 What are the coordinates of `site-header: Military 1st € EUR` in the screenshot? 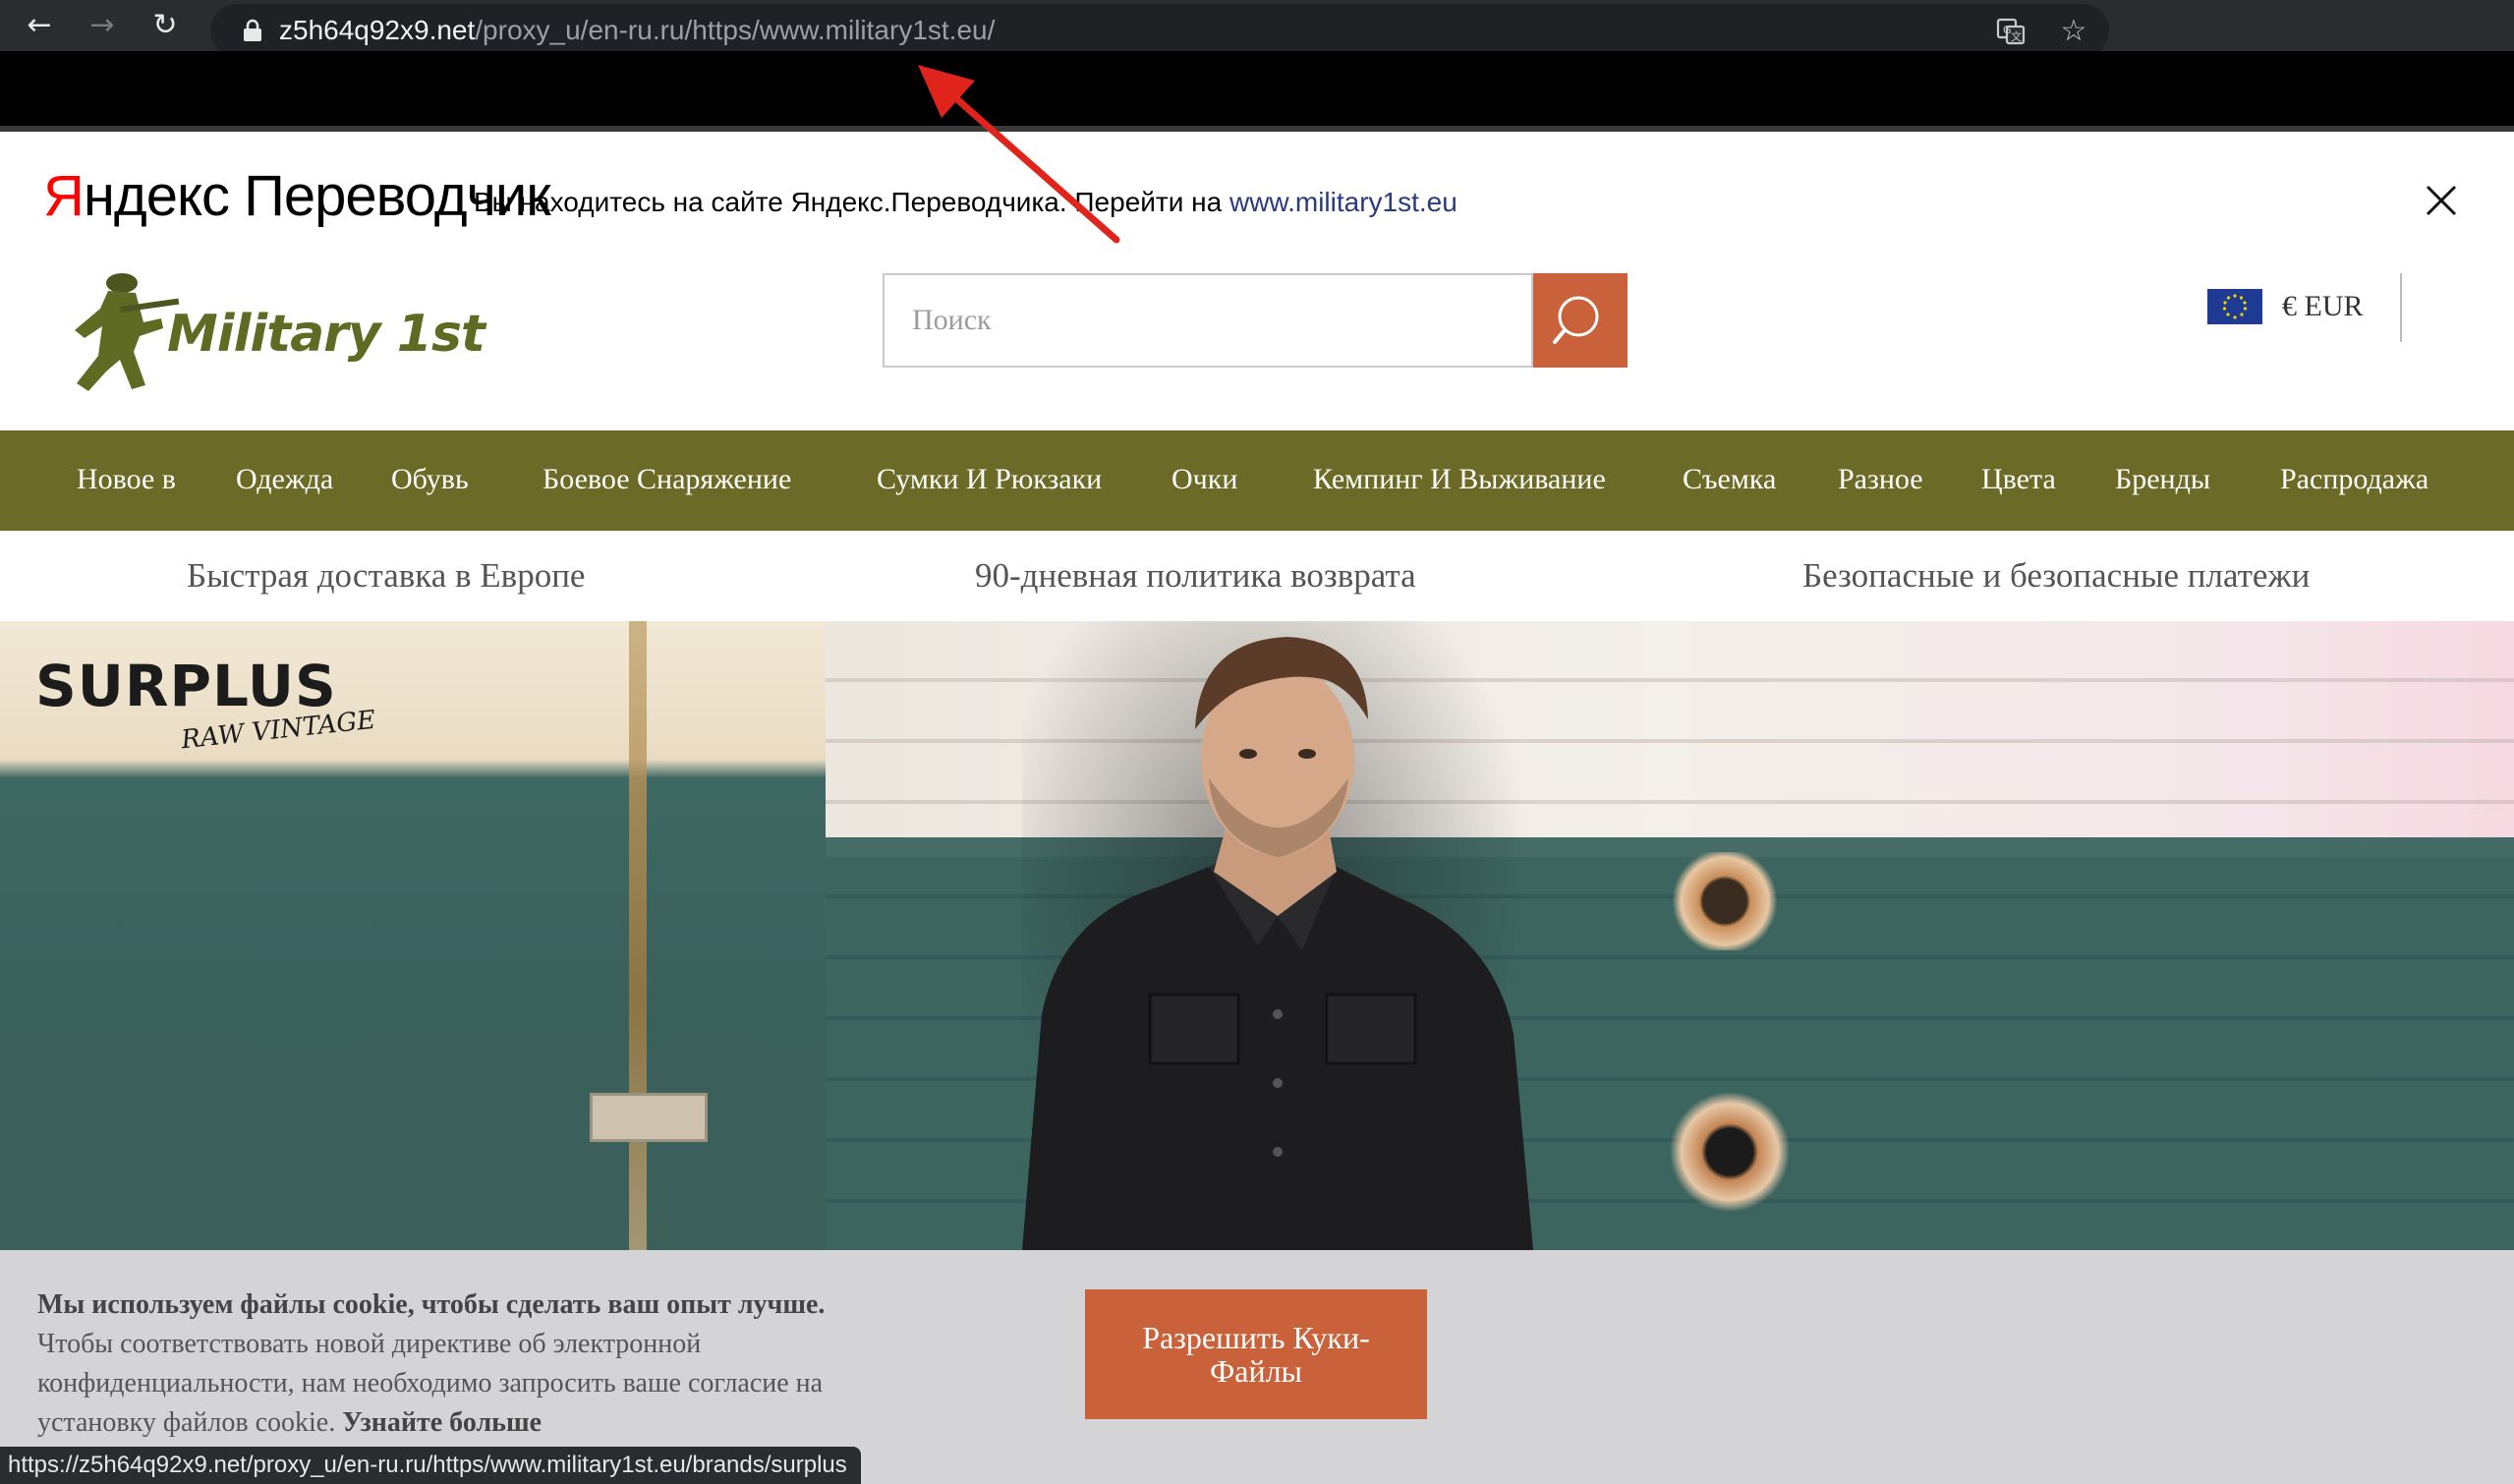 It's located at (1257, 349).